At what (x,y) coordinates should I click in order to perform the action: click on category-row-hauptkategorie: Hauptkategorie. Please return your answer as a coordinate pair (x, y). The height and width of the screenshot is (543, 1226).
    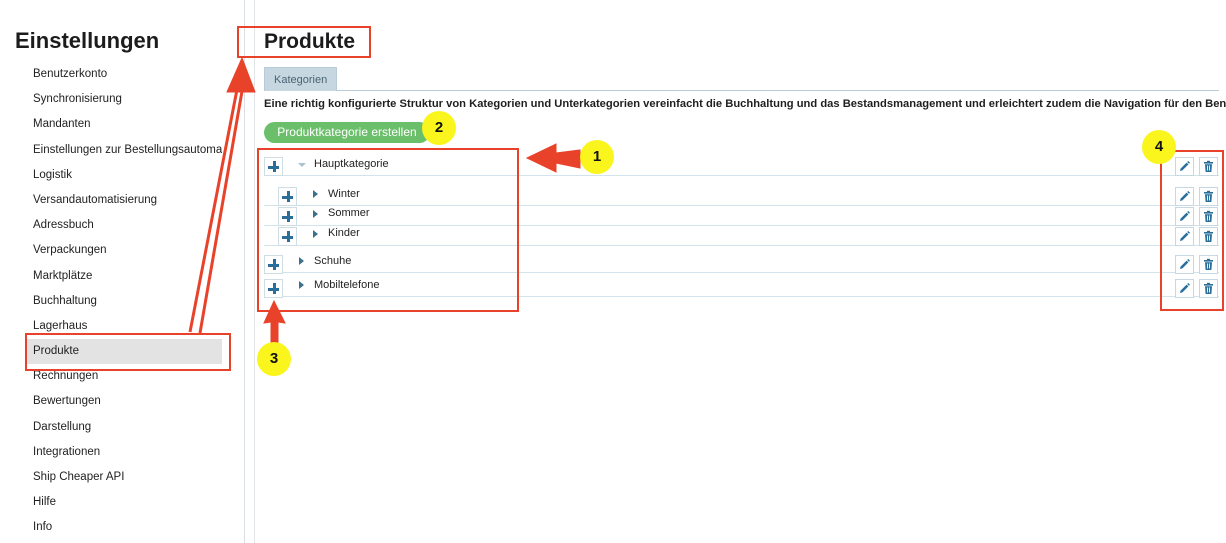
    Looking at the image, I should click on (741, 166).